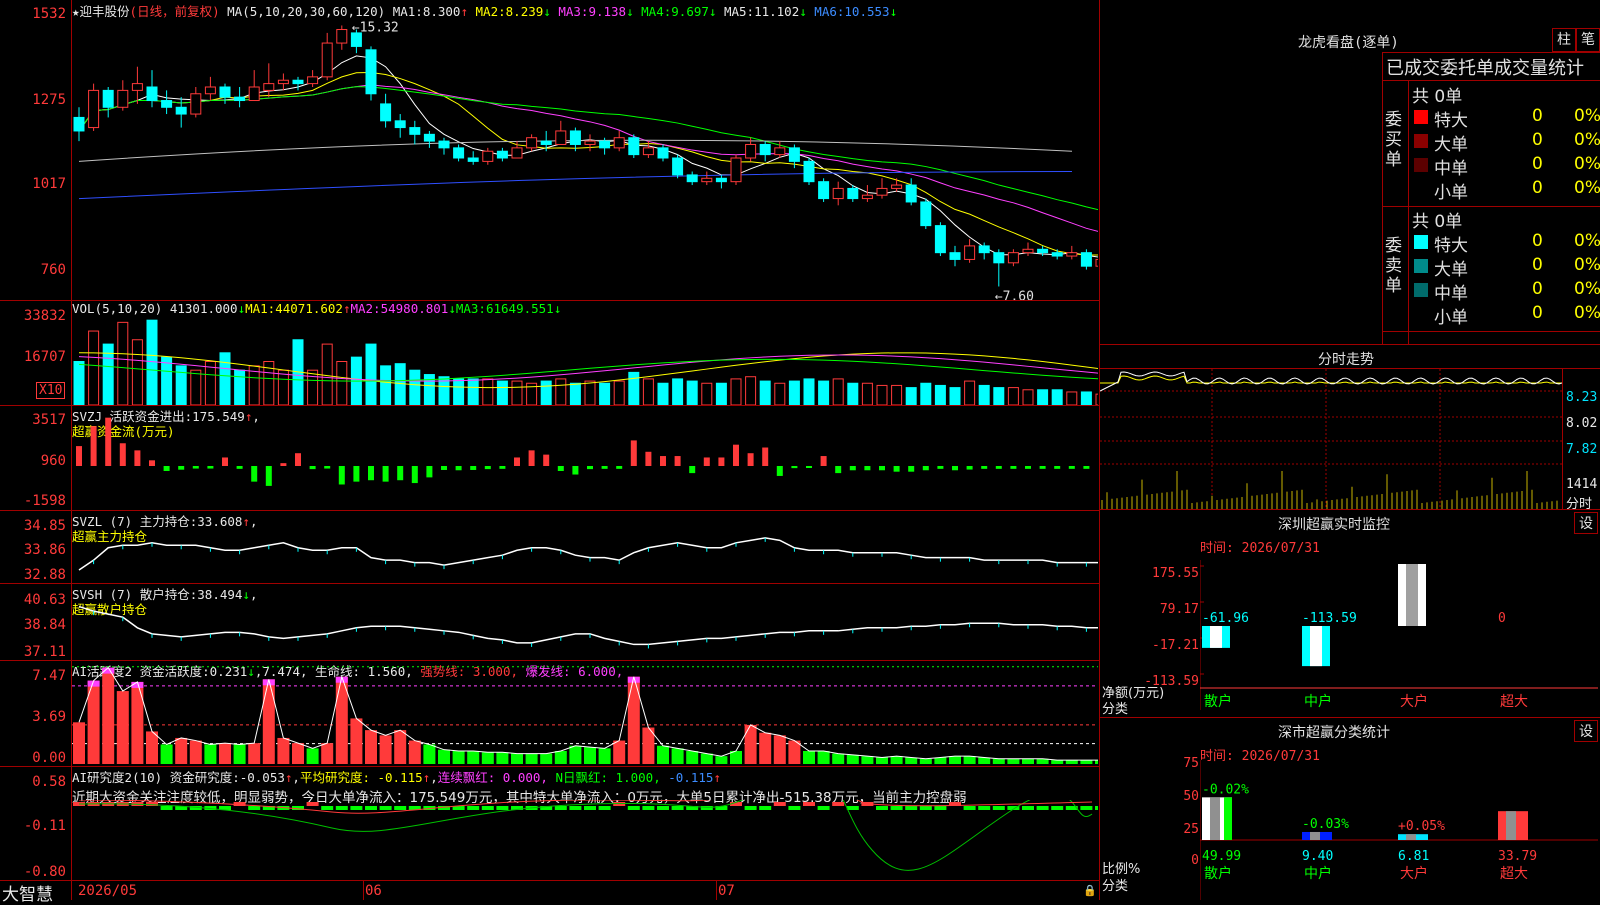 The image size is (1600, 905). What do you see at coordinates (1393, 140) in the screenshot?
I see `buy-orders-label: 委买单` at bounding box center [1393, 140].